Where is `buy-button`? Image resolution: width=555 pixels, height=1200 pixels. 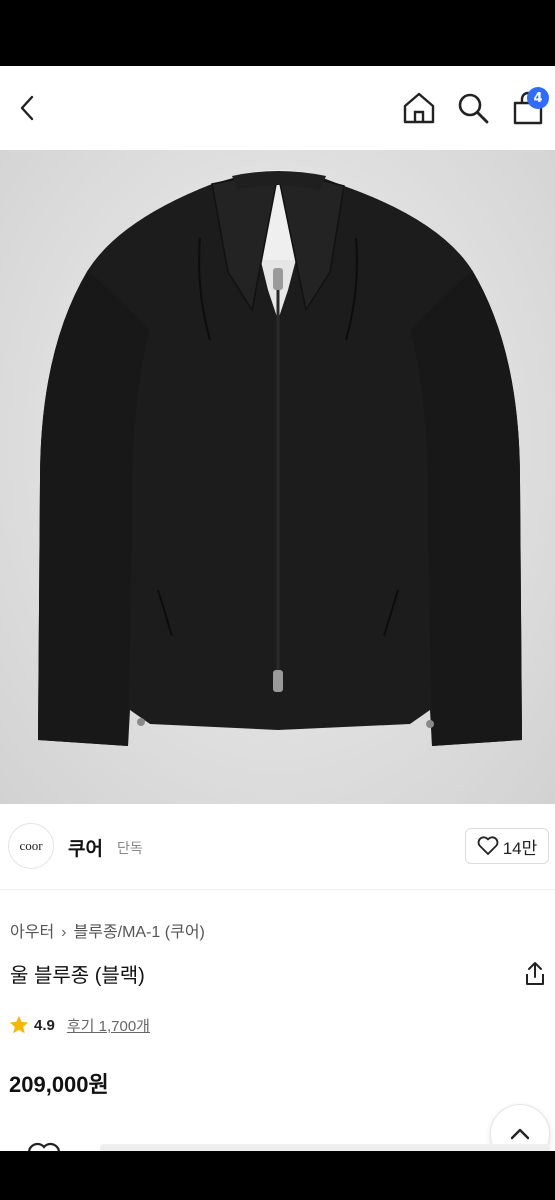 buy-button is located at coordinates (325, 1147).